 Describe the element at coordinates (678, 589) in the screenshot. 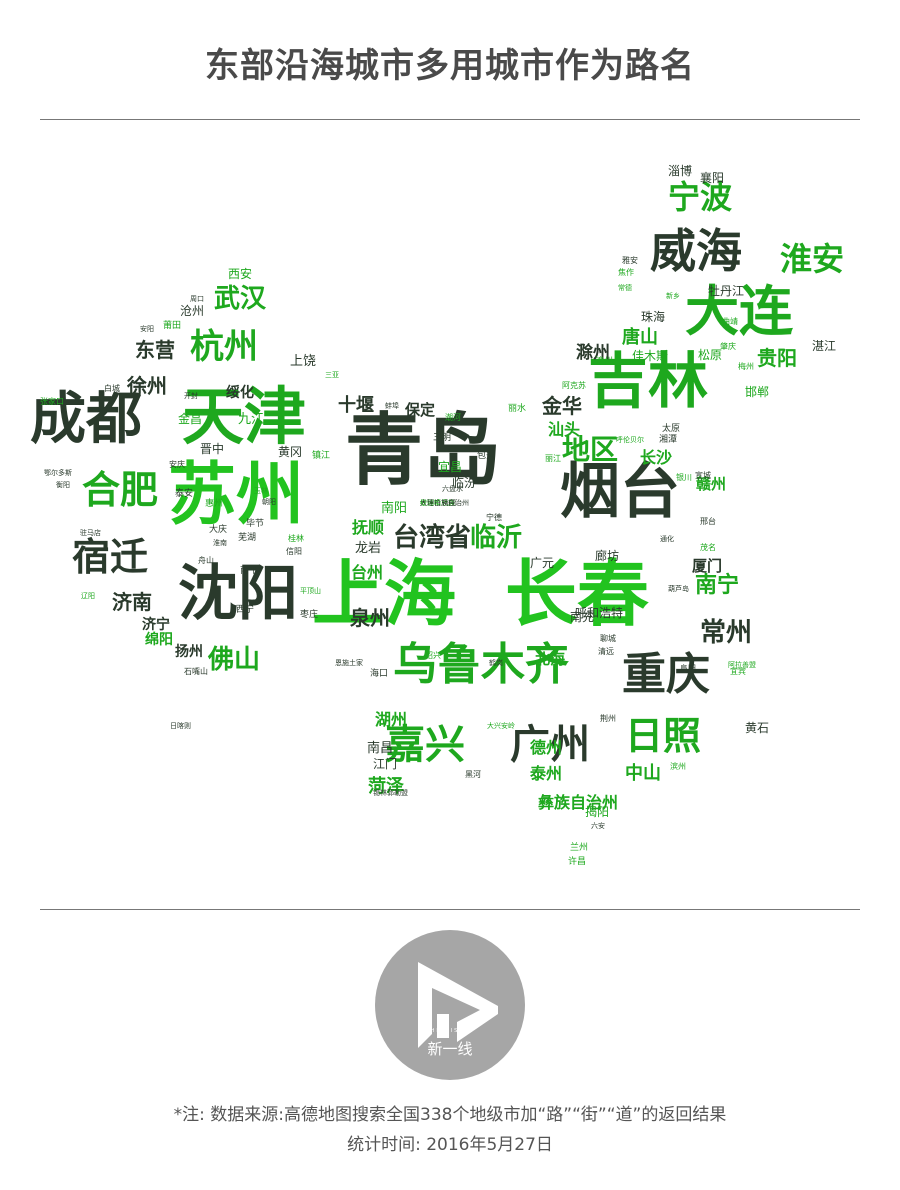

I see `word-cloud-city: 葫芦岛` at that location.